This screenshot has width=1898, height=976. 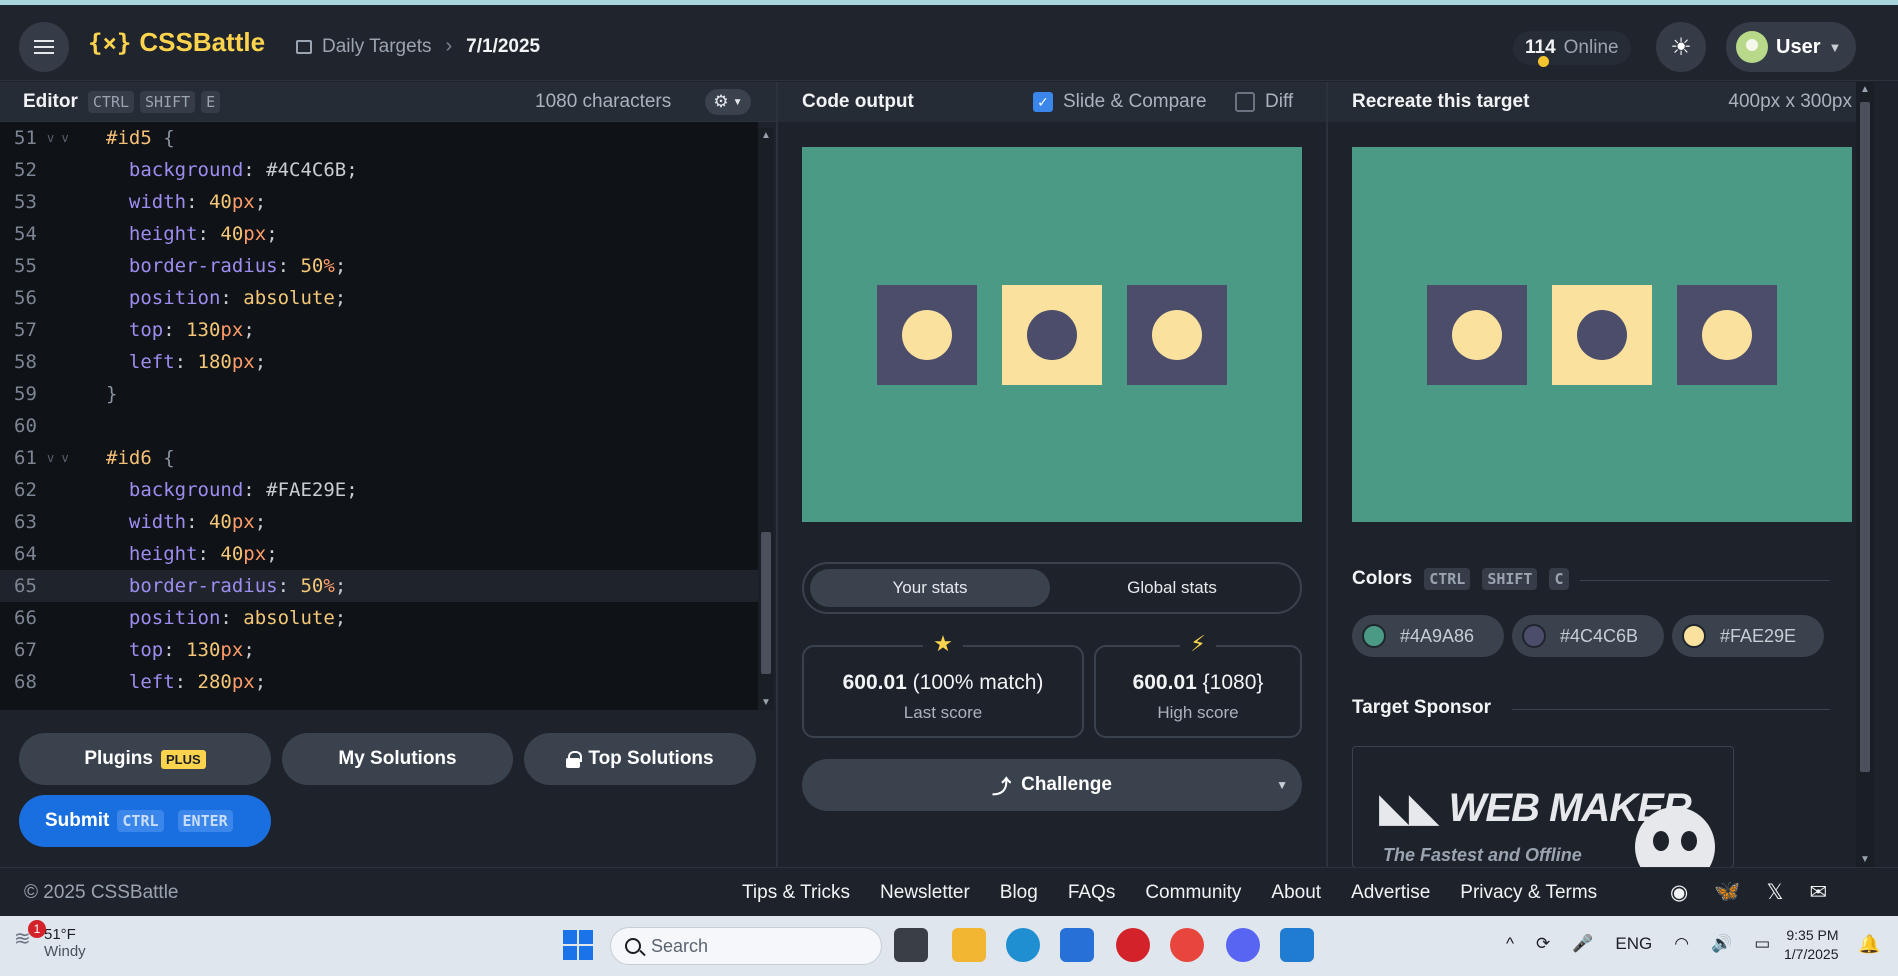 I want to click on sponsor-banner: ◣◣ WEB MAKER The Fastest and Offline, so click(x=1543, y=807).